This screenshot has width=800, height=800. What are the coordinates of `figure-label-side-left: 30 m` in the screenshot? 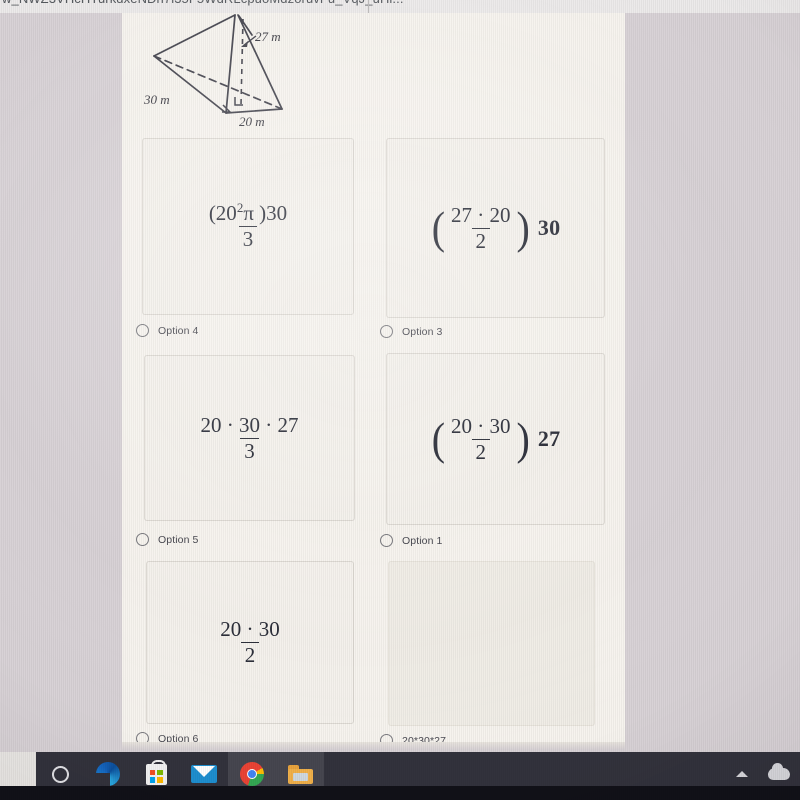 It's located at (157, 99).